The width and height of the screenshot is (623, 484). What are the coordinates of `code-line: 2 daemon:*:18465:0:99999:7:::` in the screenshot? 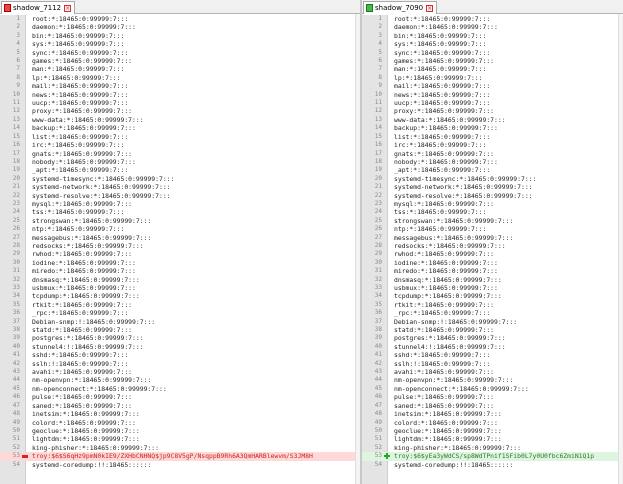 It's located at (490, 27).